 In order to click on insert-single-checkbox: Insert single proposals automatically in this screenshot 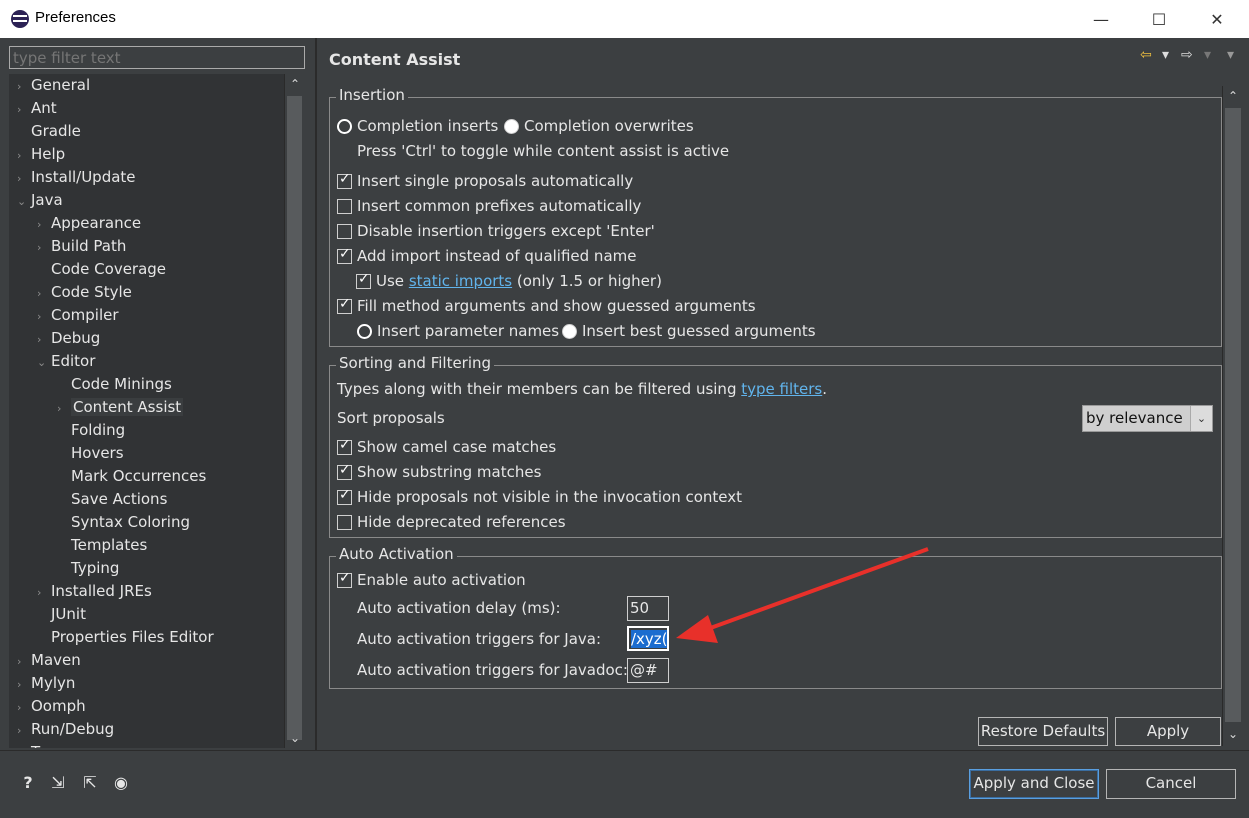, I will do `click(485, 181)`.